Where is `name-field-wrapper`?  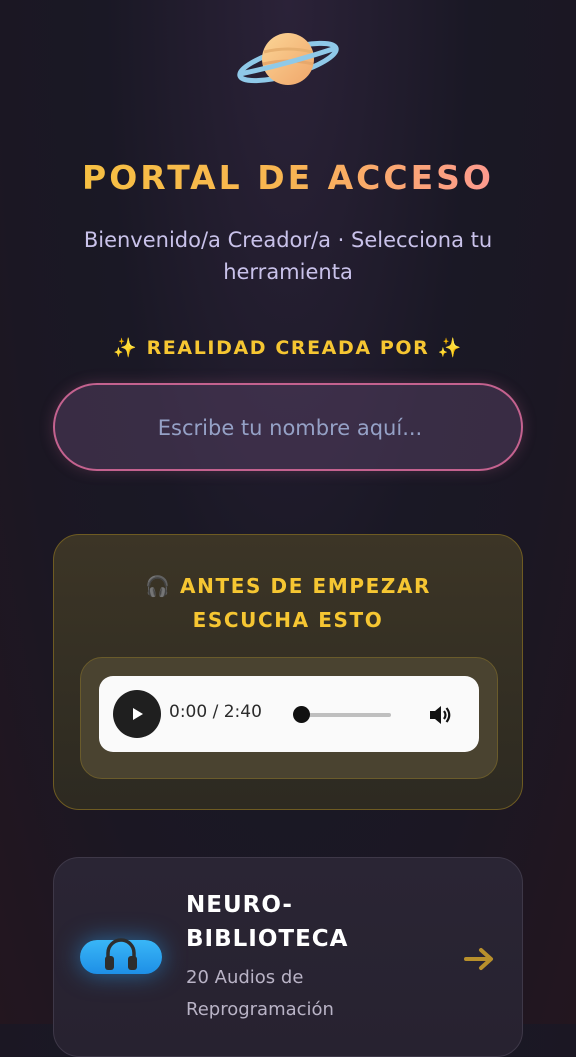
name-field-wrapper is located at coordinates (289, 427).